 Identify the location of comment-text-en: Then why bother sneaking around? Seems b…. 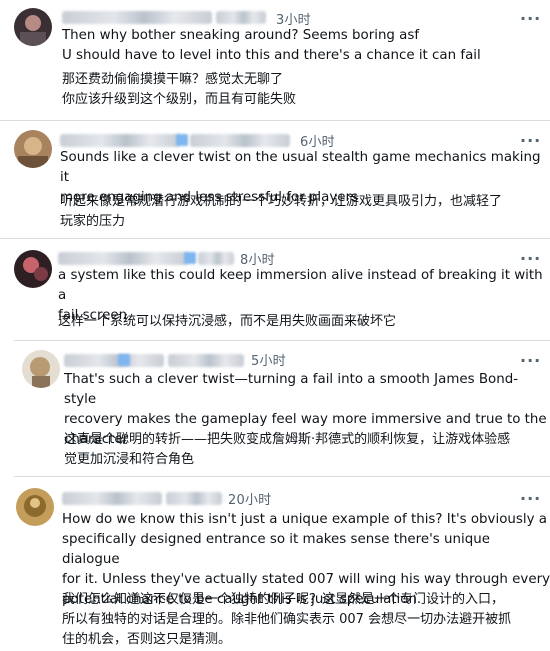
(271, 45).